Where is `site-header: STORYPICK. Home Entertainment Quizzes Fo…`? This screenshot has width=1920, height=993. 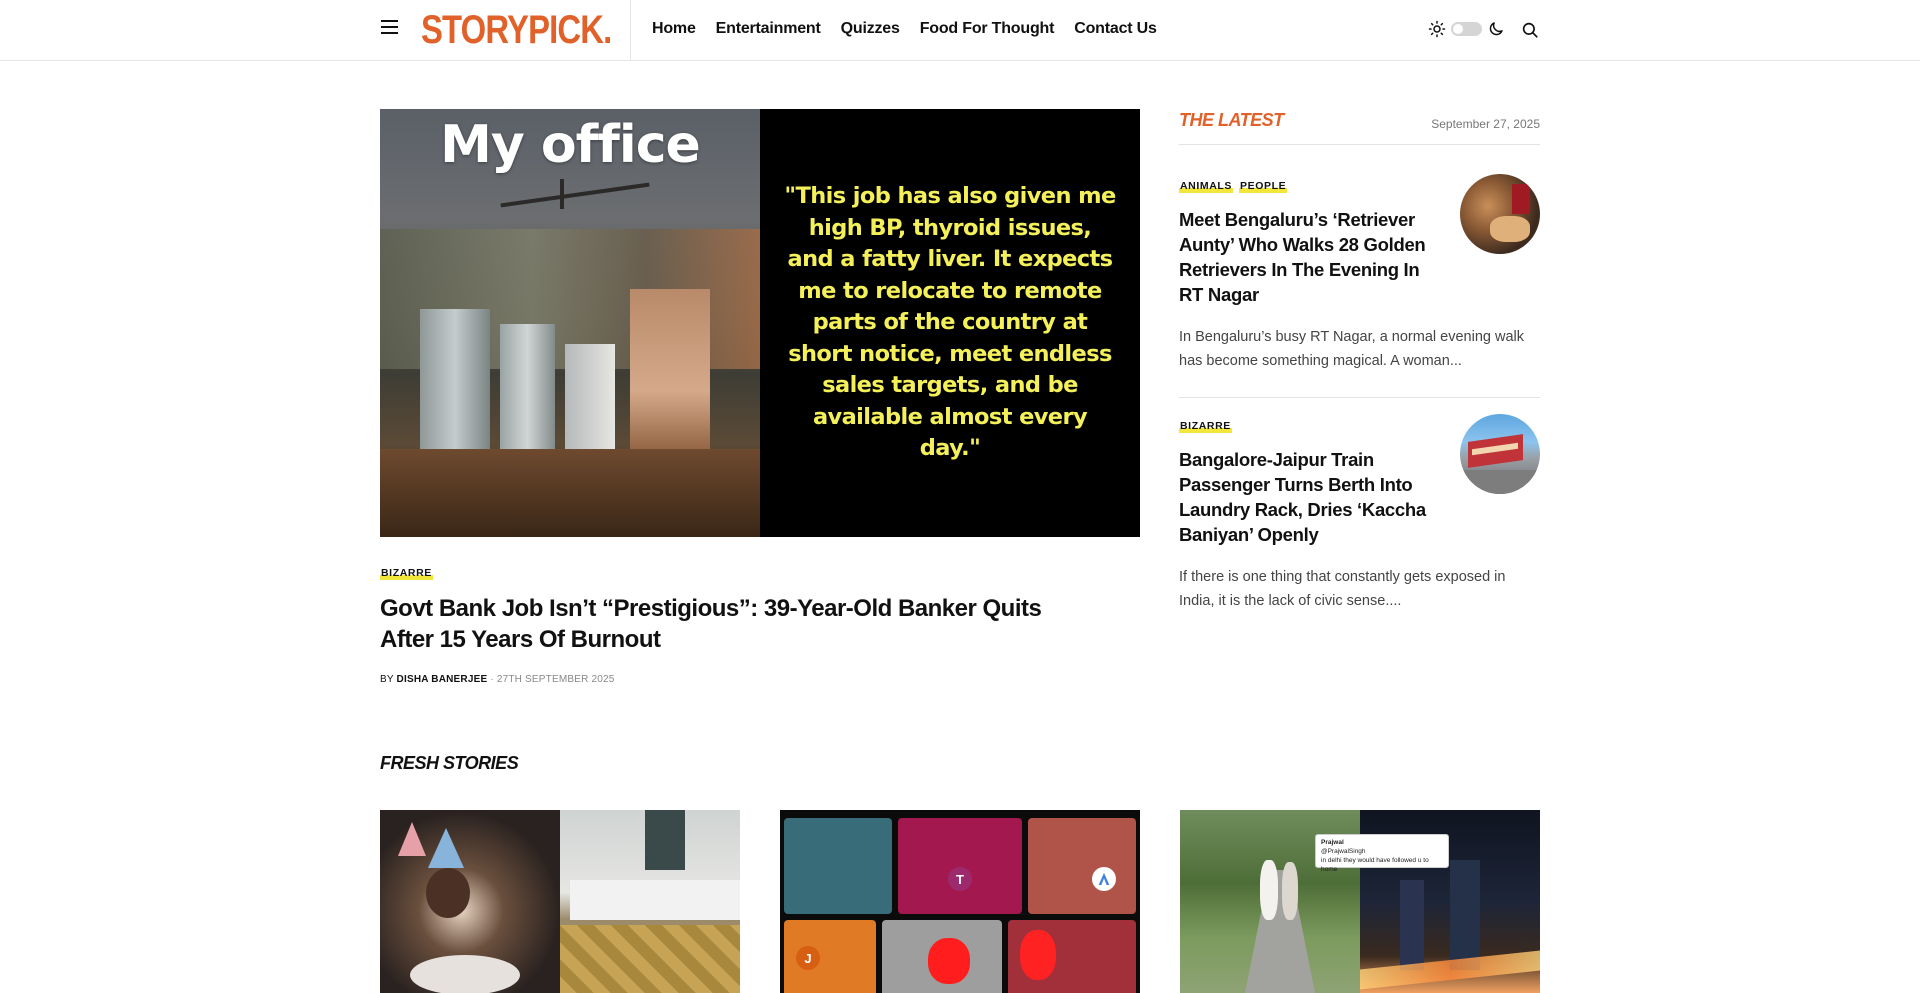 site-header: STORYPICK. Home Entertainment Quizzes Fo… is located at coordinates (960, 30).